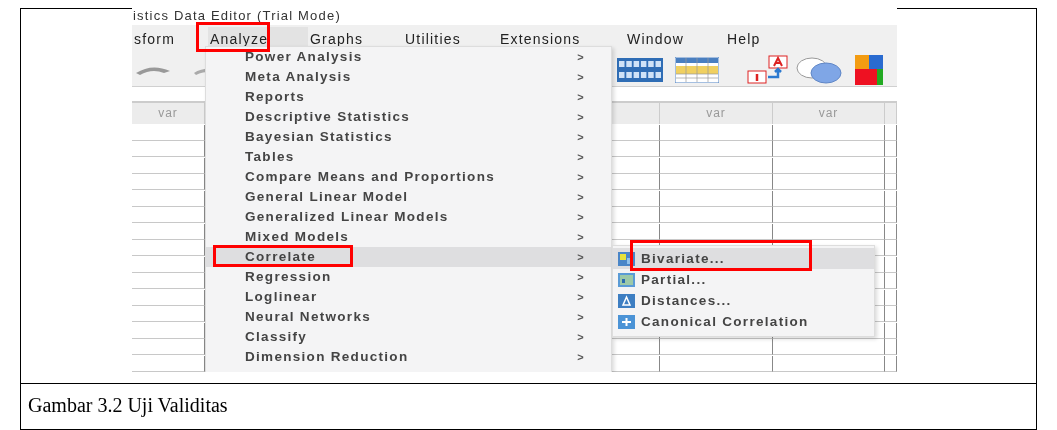  What do you see at coordinates (514, 16) in the screenshot?
I see `window-title: istics Data Editor (Trial Mode)` at bounding box center [514, 16].